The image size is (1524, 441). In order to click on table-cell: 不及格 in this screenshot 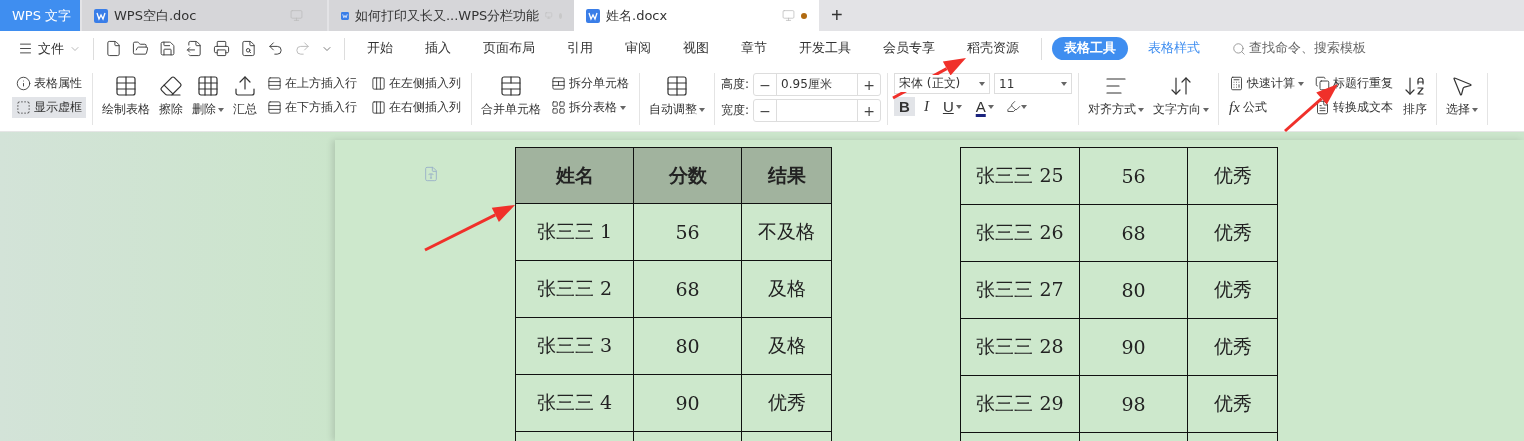, I will do `click(786, 232)`.